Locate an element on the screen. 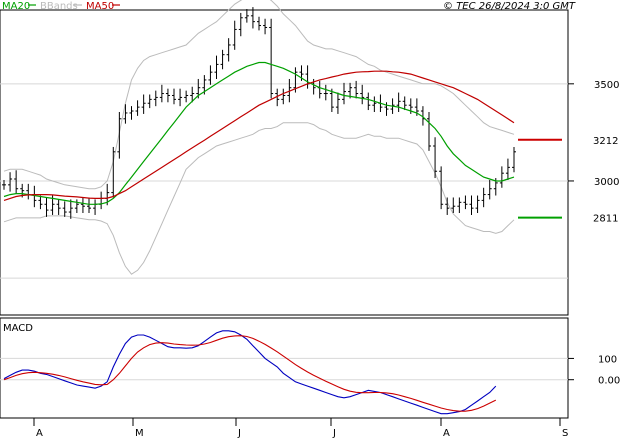 The width and height of the screenshot is (627, 440). price-tick-label: 3500 is located at coordinates (606, 85).